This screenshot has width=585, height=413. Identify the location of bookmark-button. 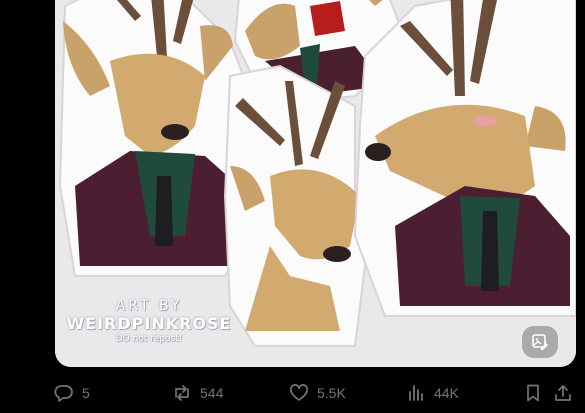
(533, 393).